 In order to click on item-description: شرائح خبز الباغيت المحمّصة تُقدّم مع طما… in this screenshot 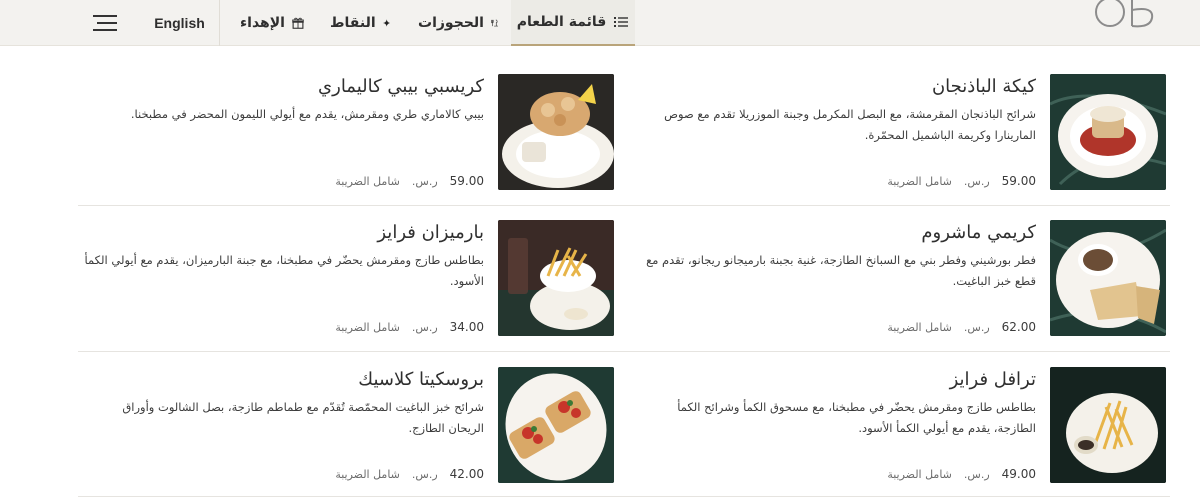, I will do `click(303, 417)`.